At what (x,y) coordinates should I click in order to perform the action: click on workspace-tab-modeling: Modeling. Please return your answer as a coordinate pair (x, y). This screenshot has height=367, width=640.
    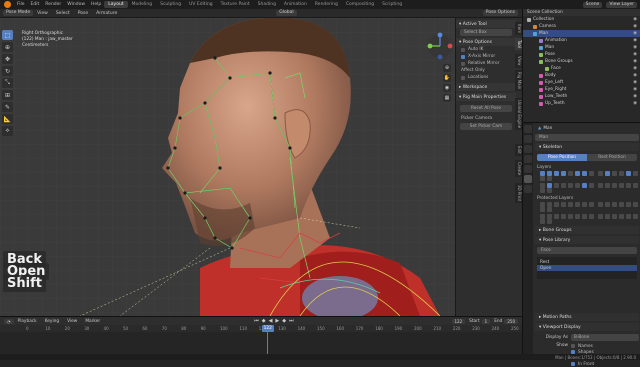
    Looking at the image, I should click on (142, 4).